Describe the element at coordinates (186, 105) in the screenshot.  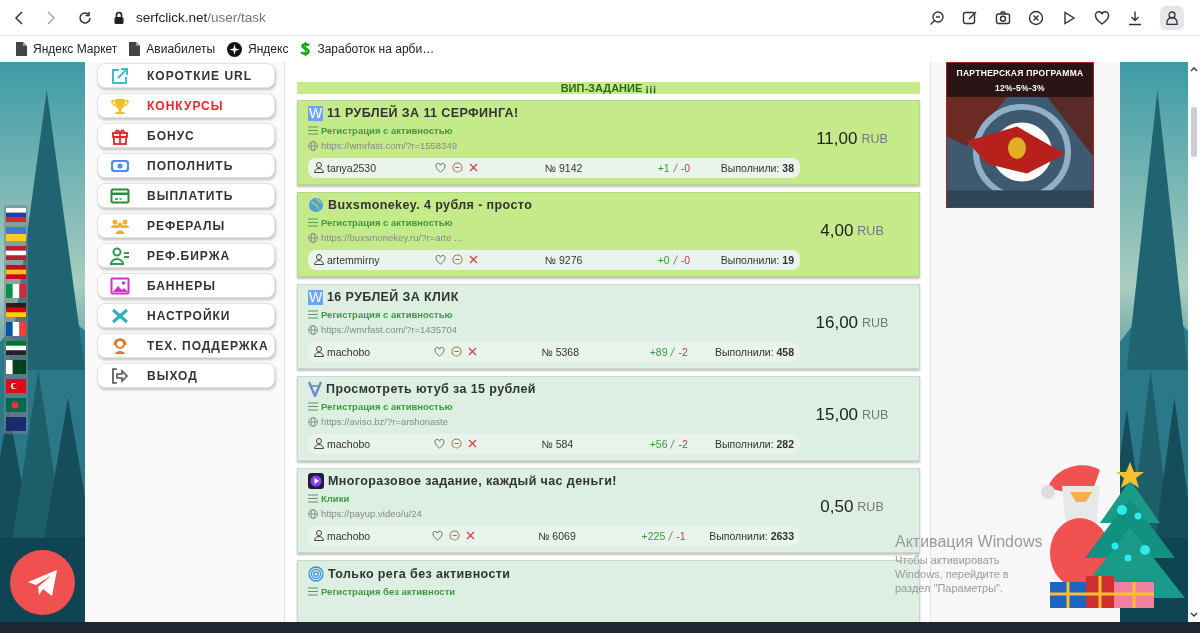
I see `menu-item: КОНКУРСЫ` at that location.